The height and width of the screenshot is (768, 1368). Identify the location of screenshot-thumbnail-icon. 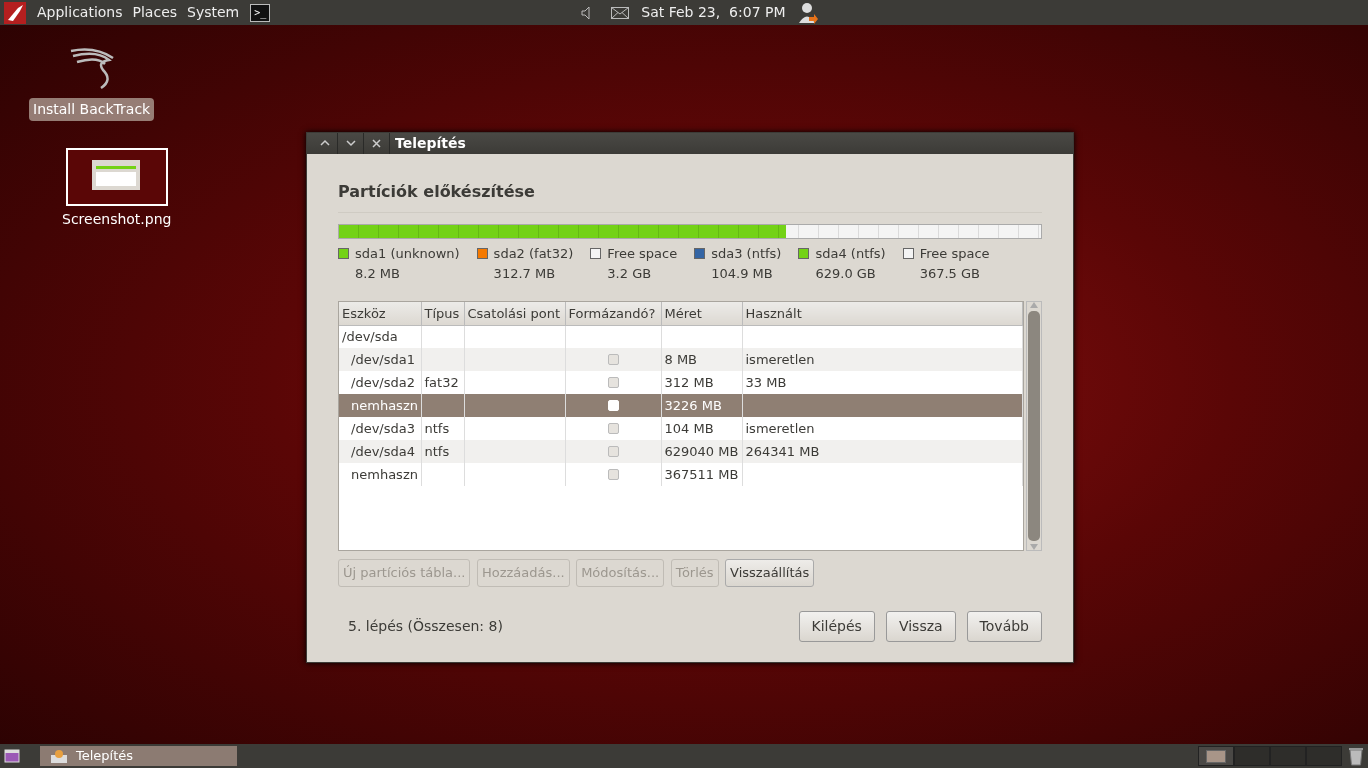
(116, 177).